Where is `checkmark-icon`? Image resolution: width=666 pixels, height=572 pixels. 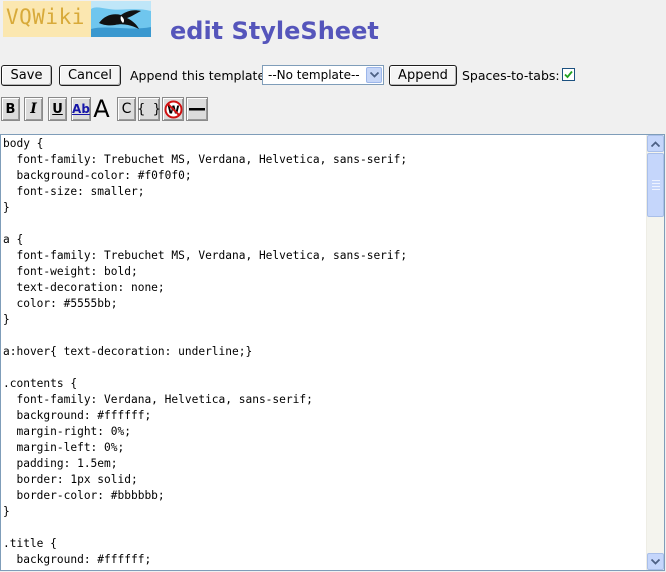 checkmark-icon is located at coordinates (568, 74).